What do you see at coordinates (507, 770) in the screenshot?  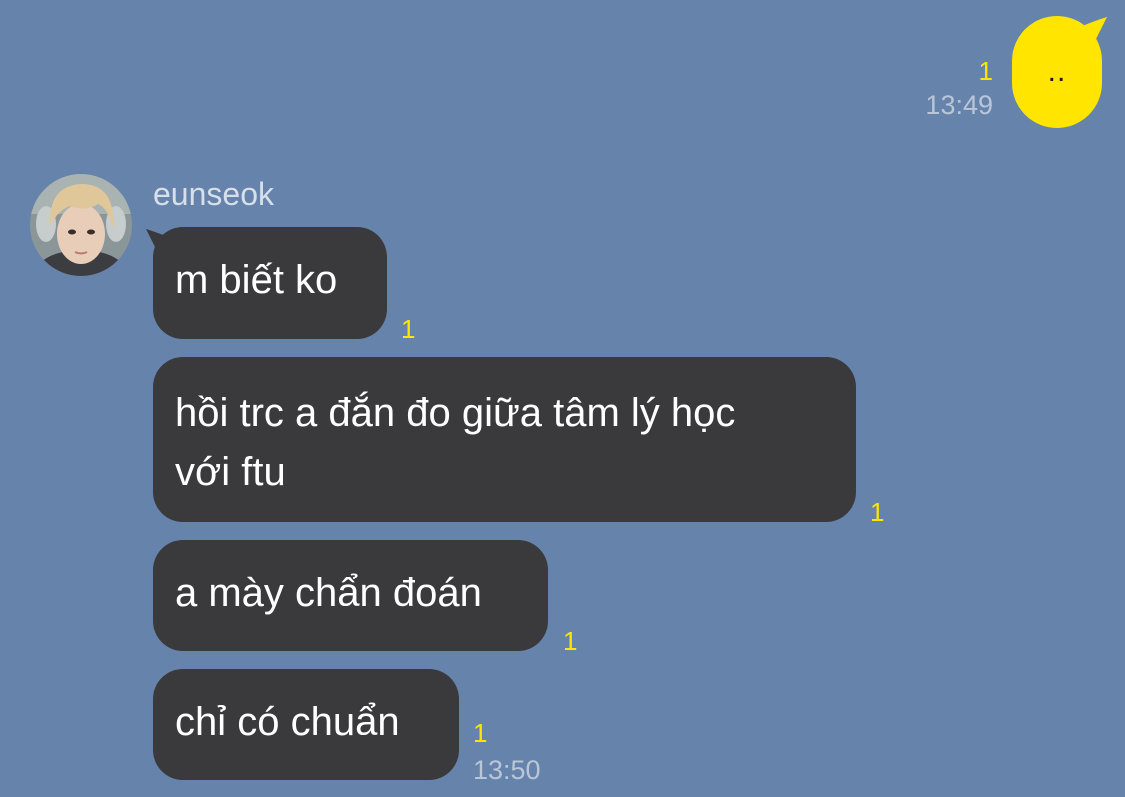 I see `message-timestamp: 13:50` at bounding box center [507, 770].